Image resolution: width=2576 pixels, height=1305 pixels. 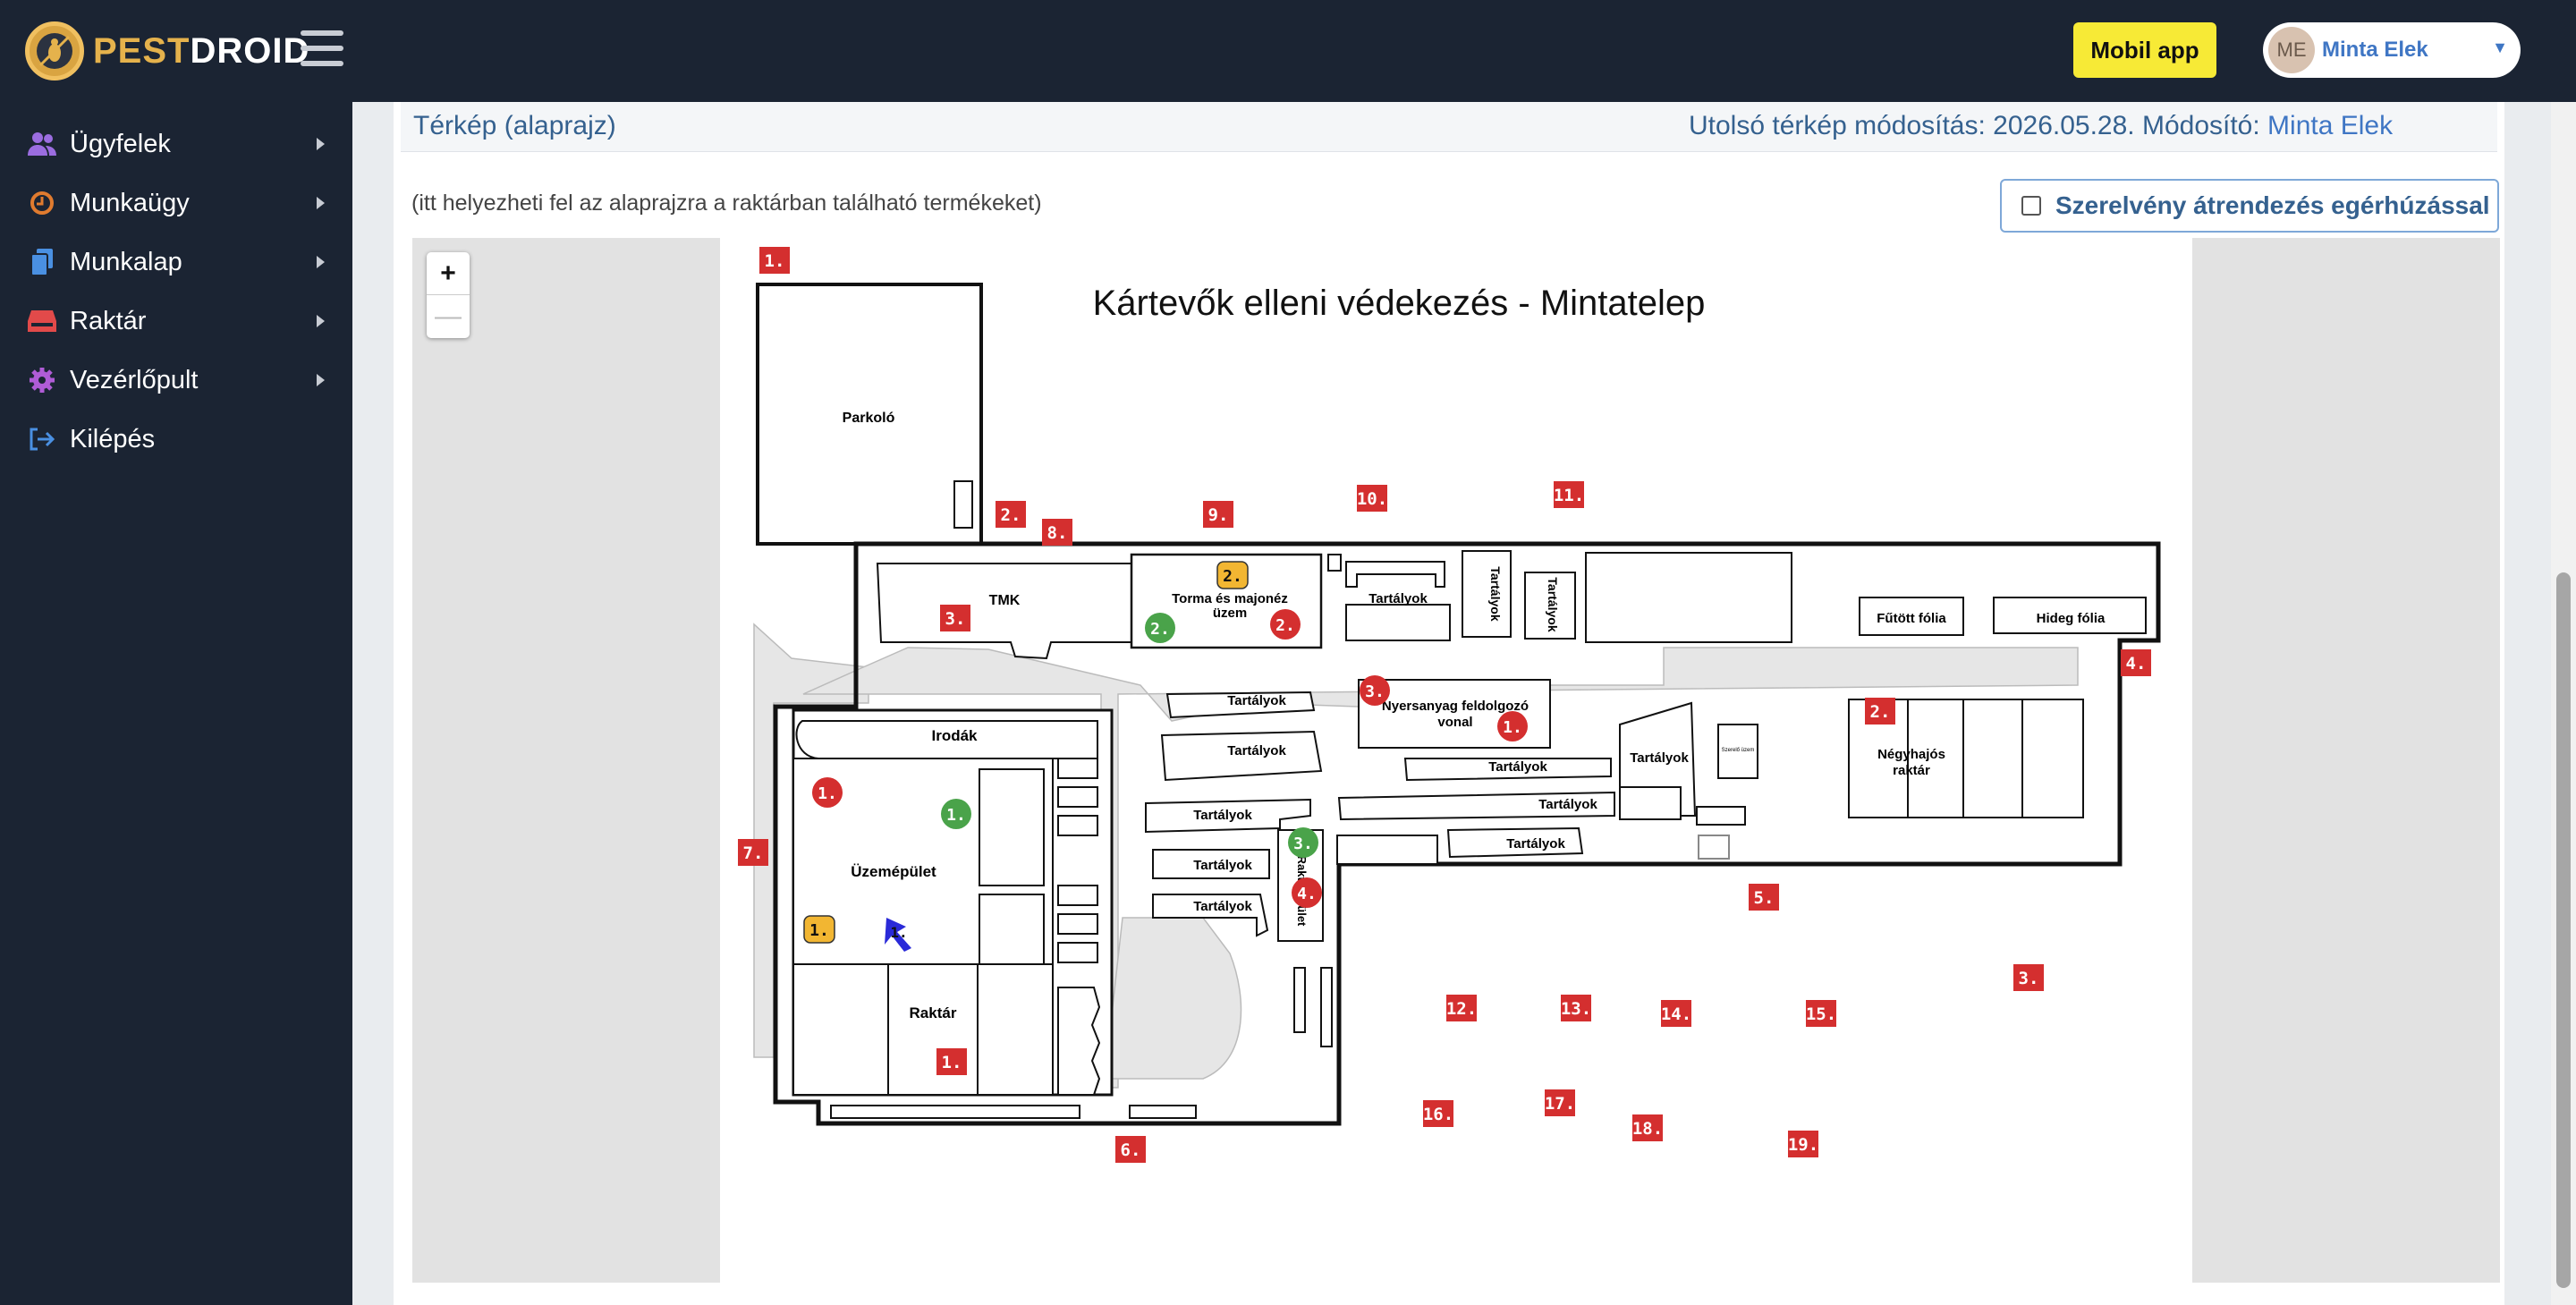 I want to click on logo: PESTDROID, so click(x=167, y=51).